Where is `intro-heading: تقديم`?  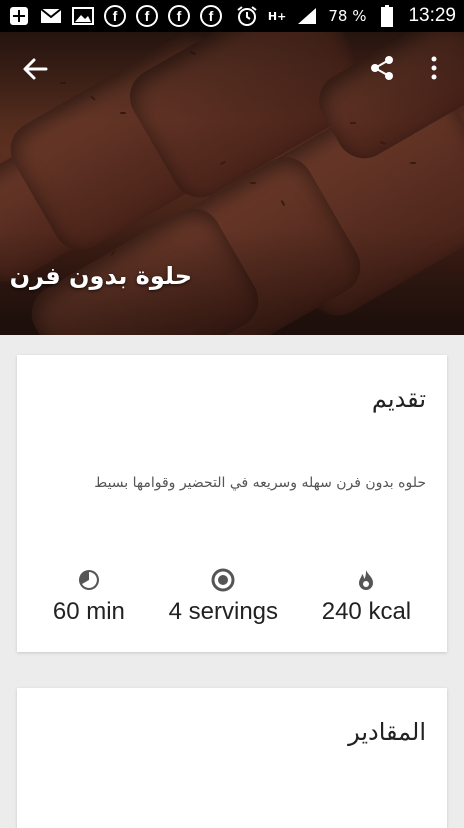 intro-heading: تقديم is located at coordinates (398, 399).